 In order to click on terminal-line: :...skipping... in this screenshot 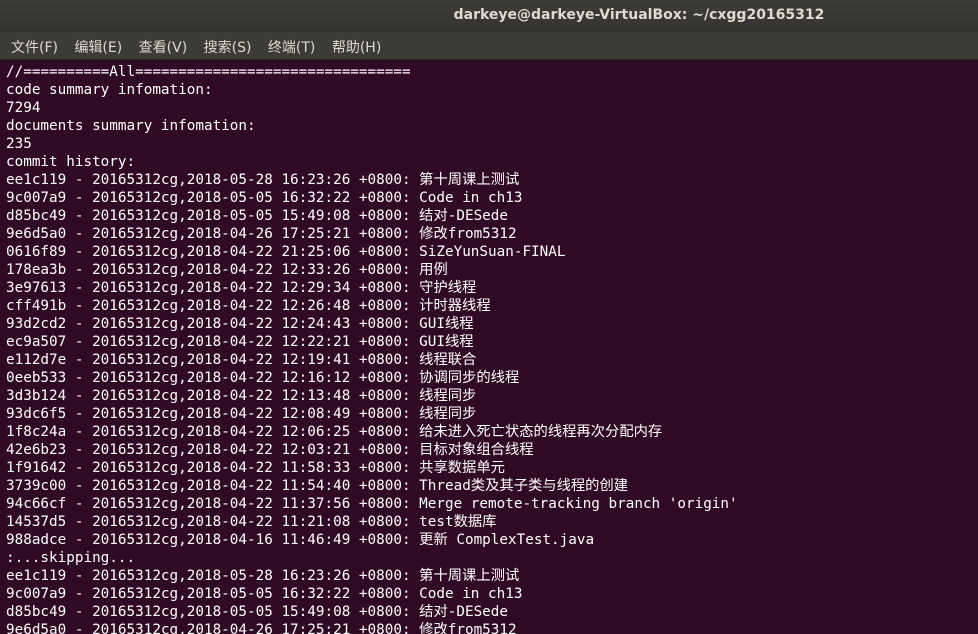, I will do `click(71, 558)`.